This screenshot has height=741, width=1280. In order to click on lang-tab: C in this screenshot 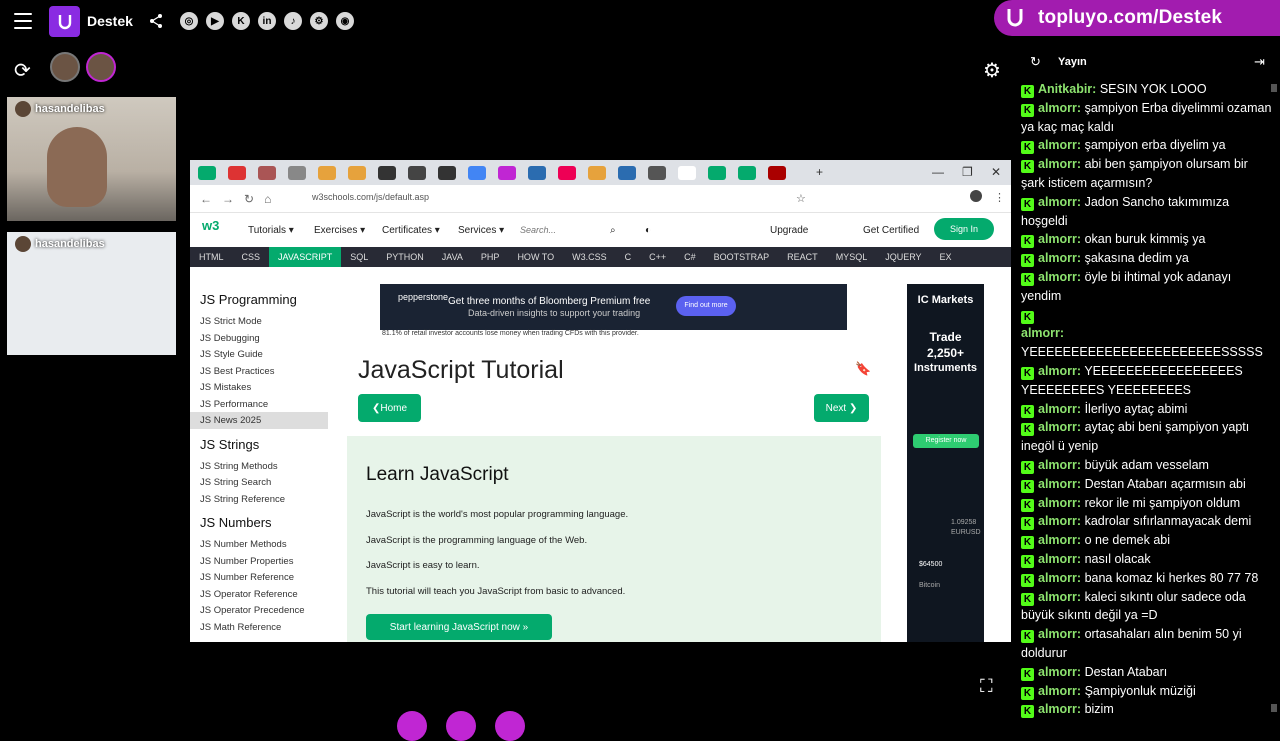, I will do `click(628, 257)`.